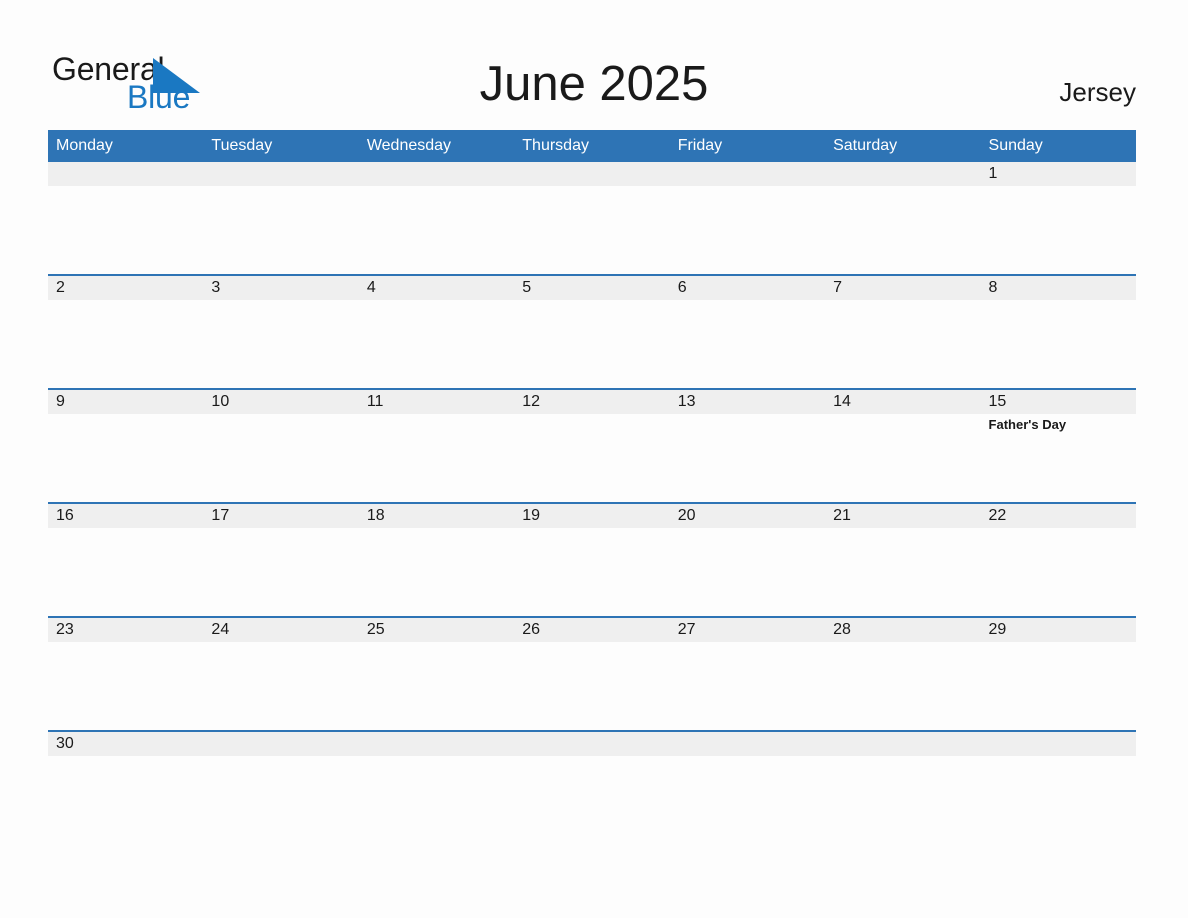 This screenshot has height=918, width=1188. Describe the element at coordinates (903, 516) in the screenshot. I see `day-number: 21` at that location.